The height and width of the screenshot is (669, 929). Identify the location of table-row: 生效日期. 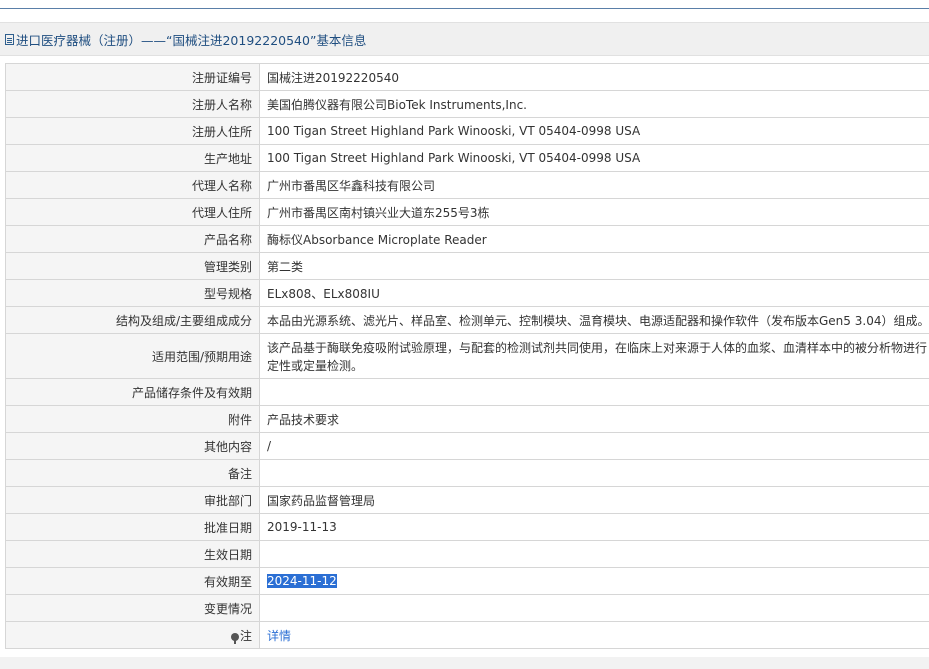
(467, 554).